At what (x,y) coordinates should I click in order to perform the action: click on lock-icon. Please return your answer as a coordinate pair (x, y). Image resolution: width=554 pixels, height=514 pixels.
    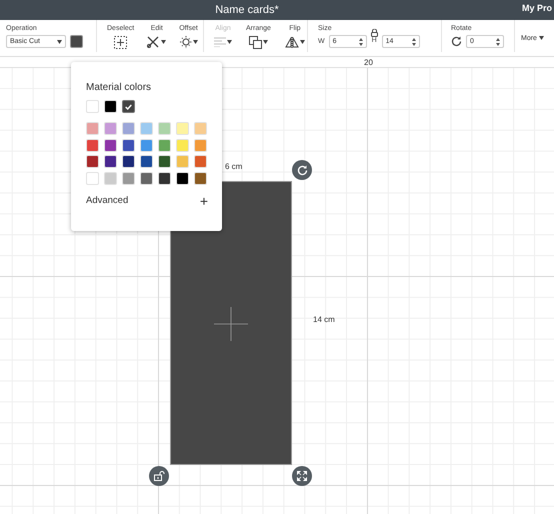
    Looking at the image, I should click on (374, 33).